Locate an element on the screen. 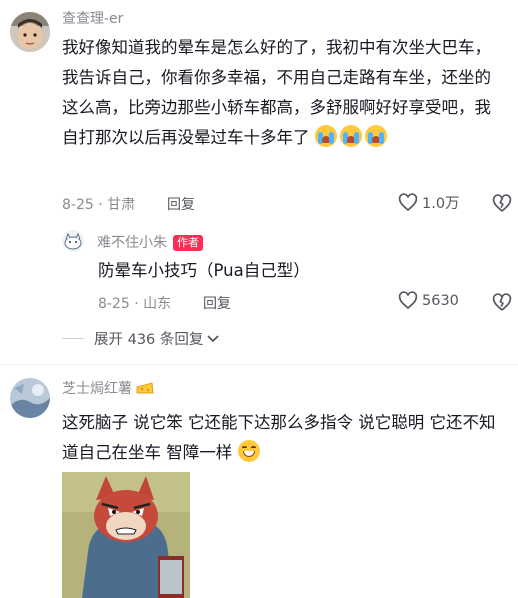 Image resolution: width=518 pixels, height=598 pixels. reply-date: 8-25 is located at coordinates (114, 304).